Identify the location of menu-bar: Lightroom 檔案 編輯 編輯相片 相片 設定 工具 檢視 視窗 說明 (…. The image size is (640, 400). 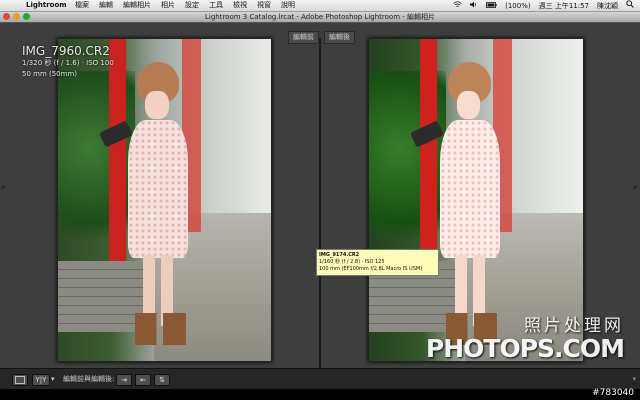
(320, 6).